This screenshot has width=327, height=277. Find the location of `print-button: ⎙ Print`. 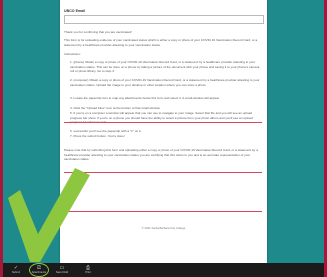

print-button: ⎙ Print is located at coordinates (88, 270).